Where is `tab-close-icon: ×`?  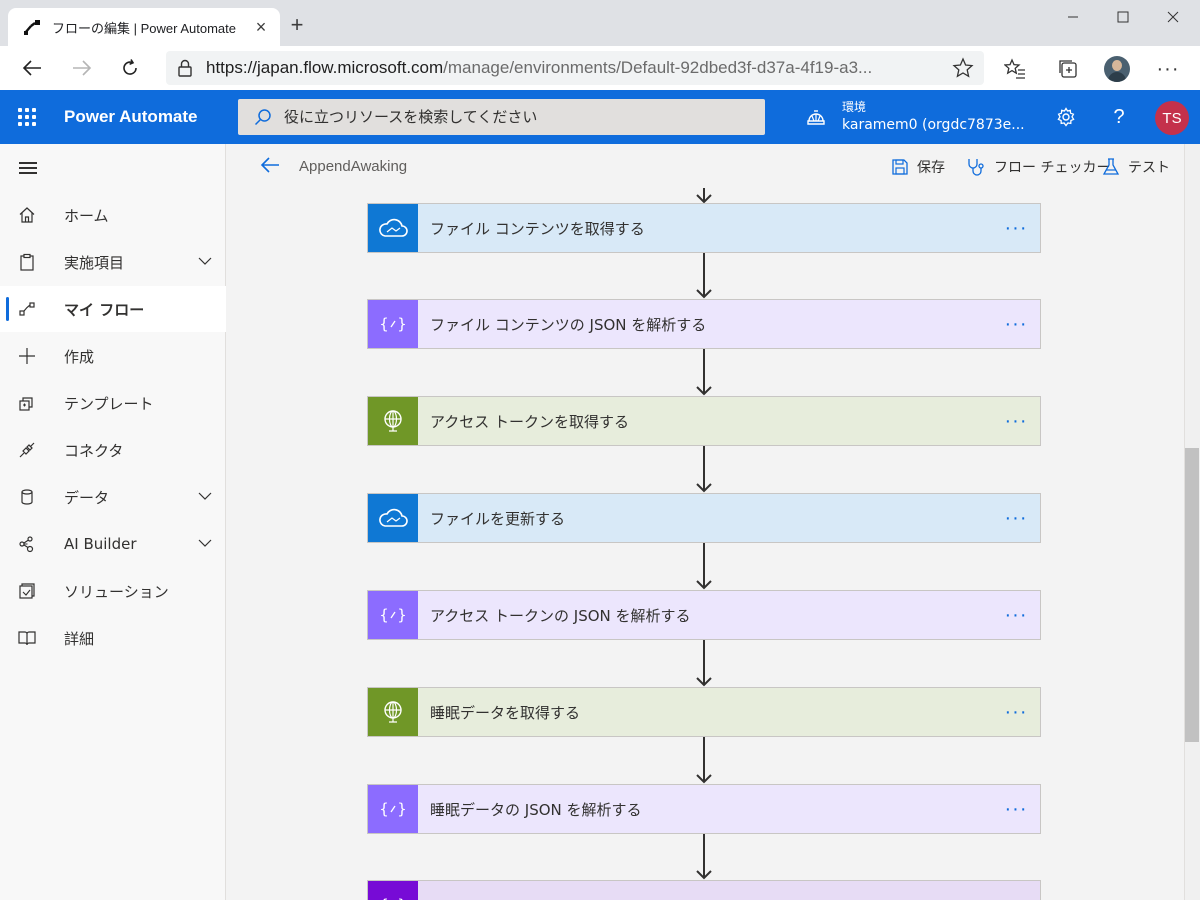
tab-close-icon: × is located at coordinates (261, 27).